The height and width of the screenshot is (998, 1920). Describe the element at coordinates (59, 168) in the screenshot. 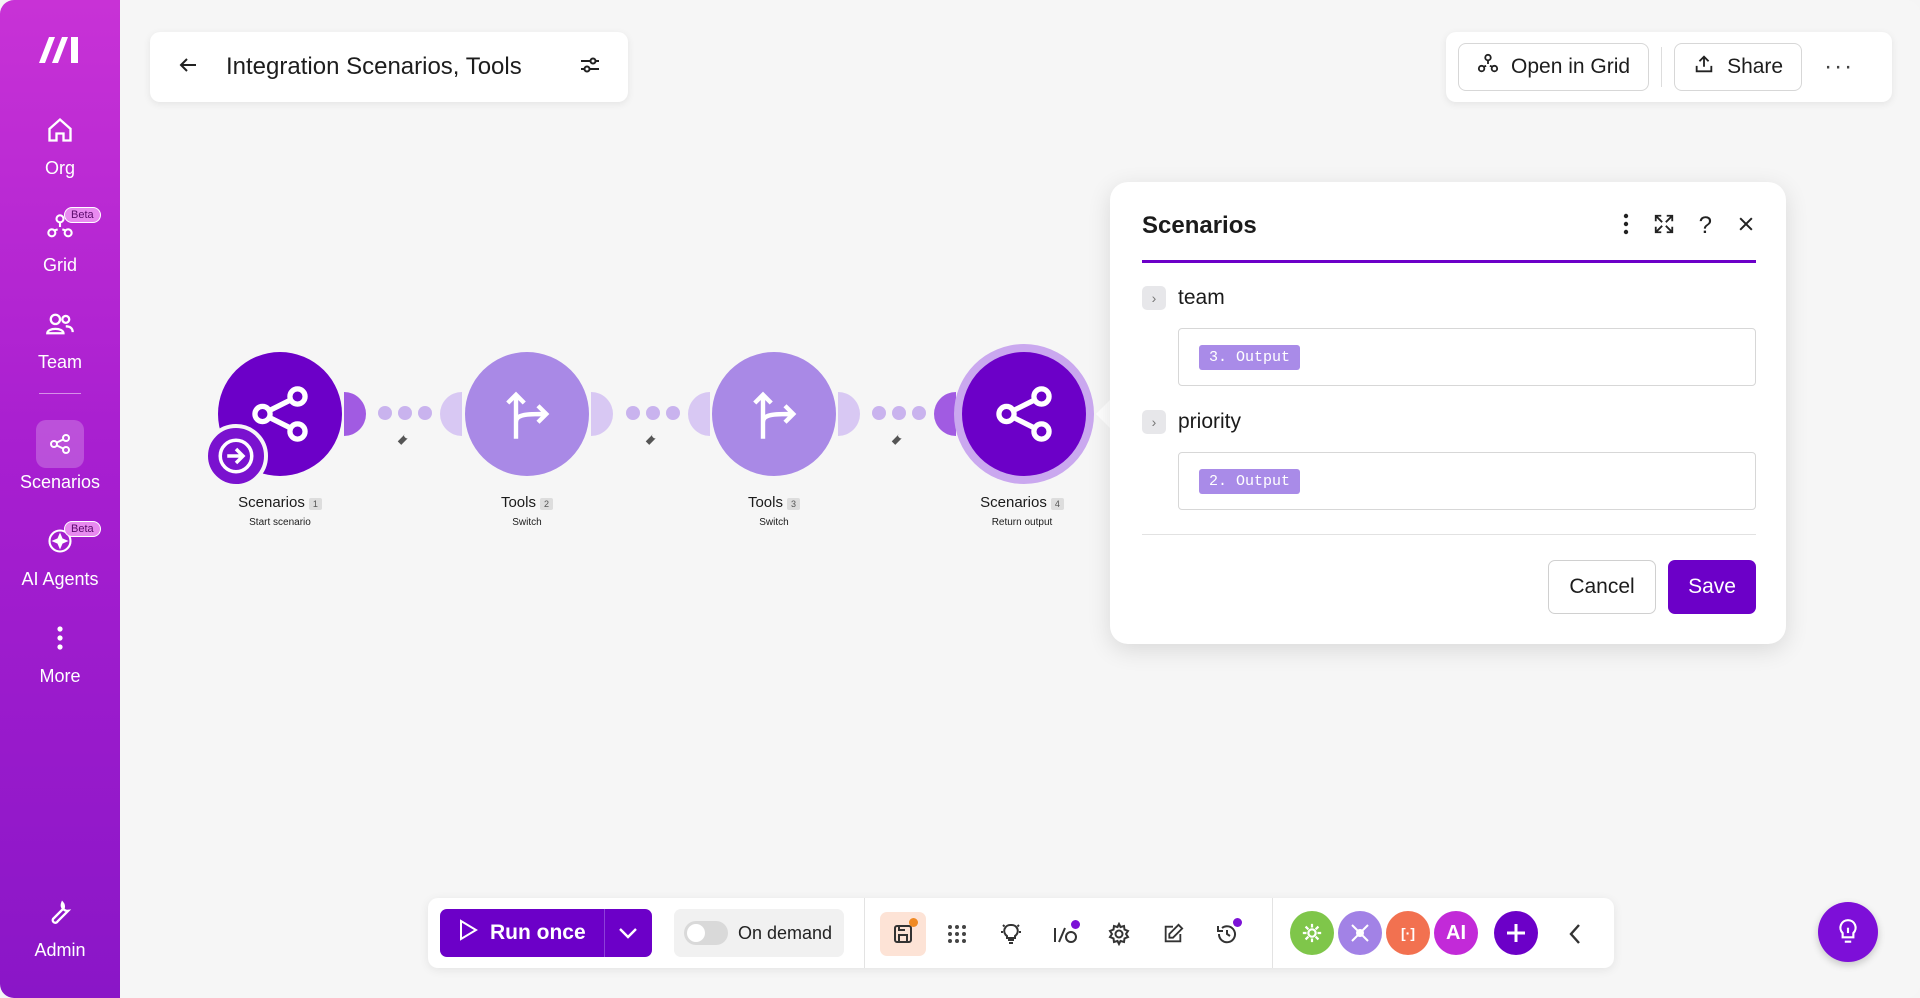

I see `sidebar-item-label: Org` at that location.